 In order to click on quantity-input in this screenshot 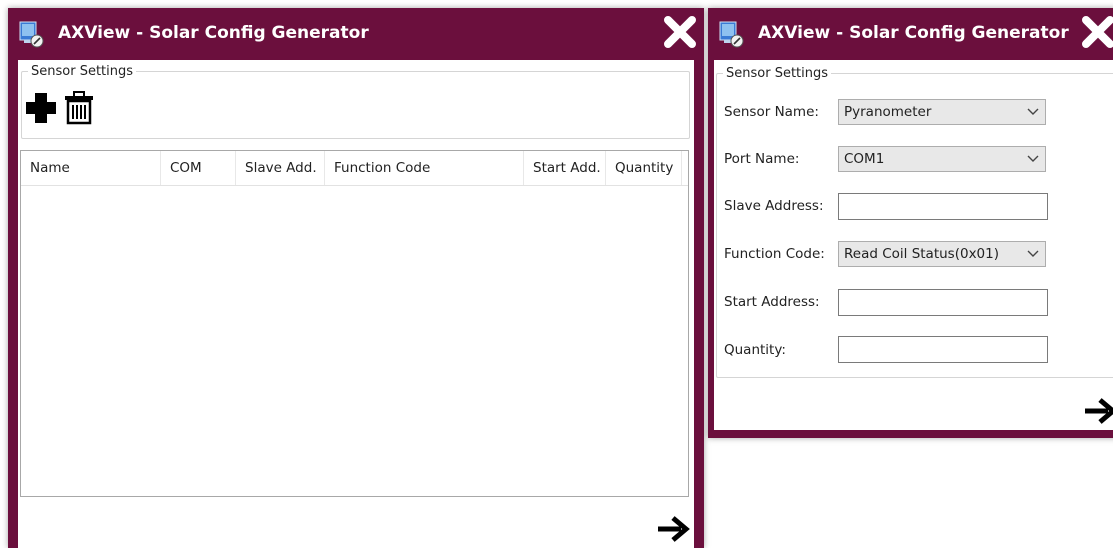, I will do `click(943, 349)`.